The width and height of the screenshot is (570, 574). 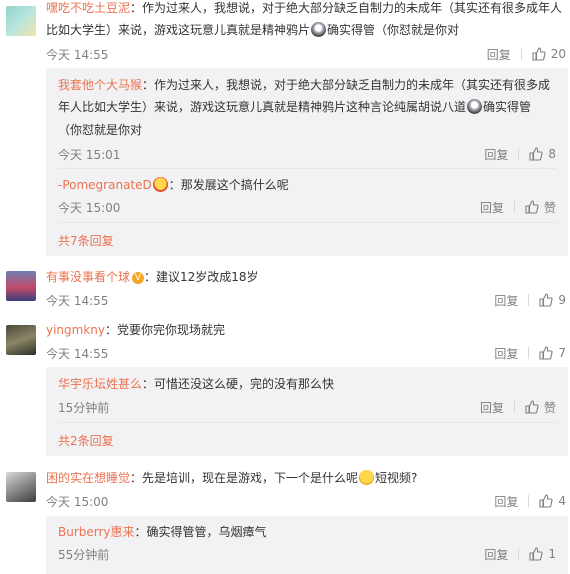 What do you see at coordinates (88, 8) in the screenshot?
I see `username: 嘿吃不吃土豆泥` at bounding box center [88, 8].